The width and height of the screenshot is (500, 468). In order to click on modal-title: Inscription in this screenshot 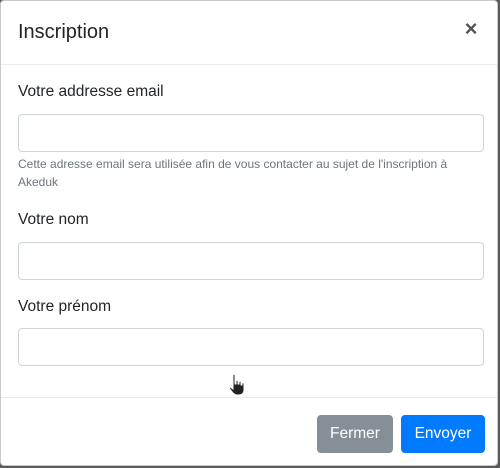, I will do `click(64, 32)`.